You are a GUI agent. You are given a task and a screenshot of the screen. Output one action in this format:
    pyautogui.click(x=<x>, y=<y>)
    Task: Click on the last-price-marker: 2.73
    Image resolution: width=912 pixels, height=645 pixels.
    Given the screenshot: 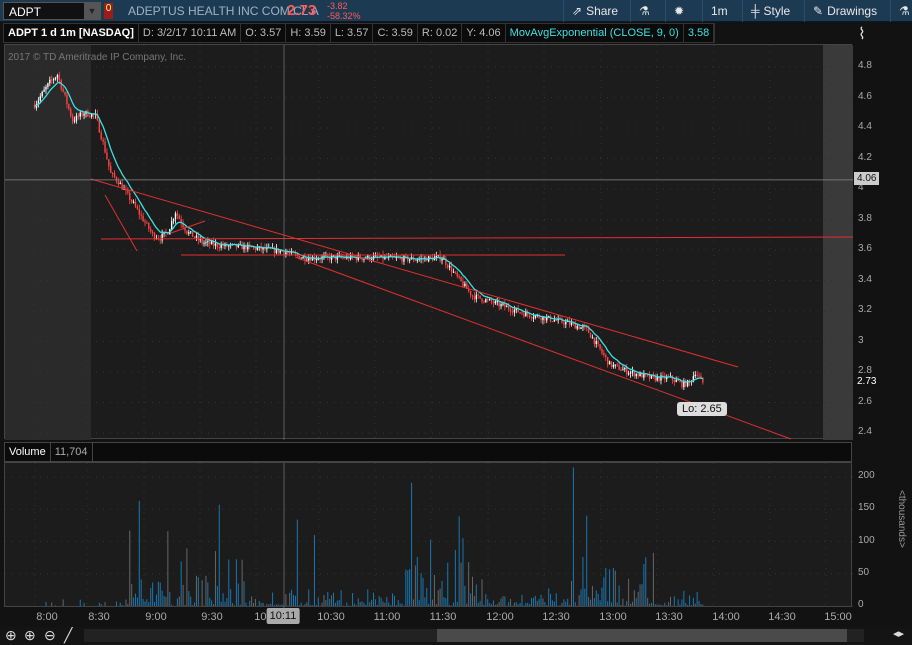 What is the action you would take?
    pyautogui.click(x=867, y=381)
    